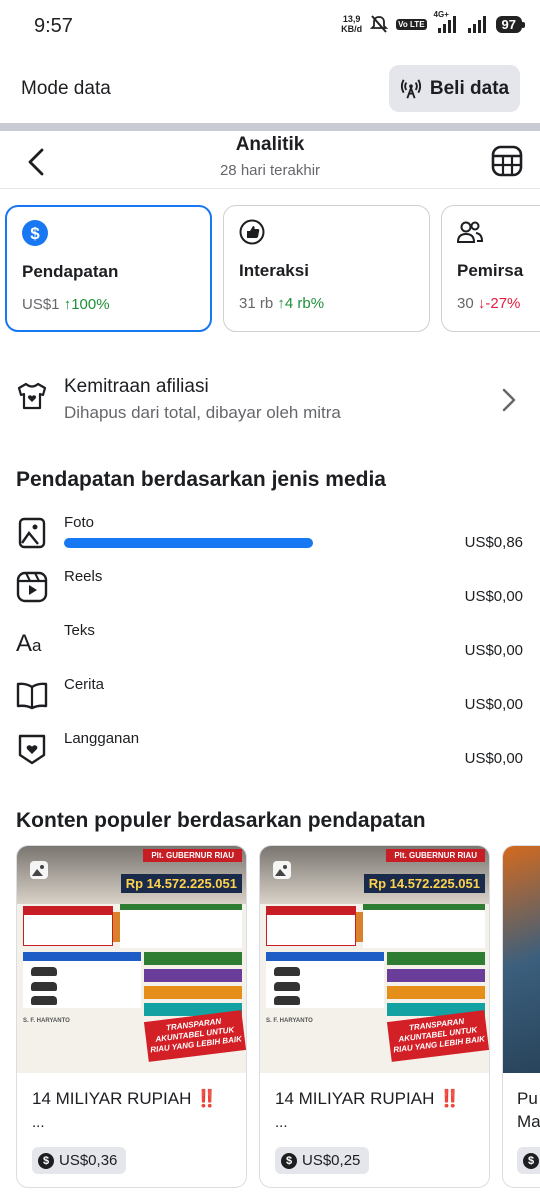 Image resolution: width=540 pixels, height=1200 pixels. Describe the element at coordinates (326, 268) in the screenshot. I see `metric-card-interaksi: Interaksi 31 rb ↑4 rb%` at that location.